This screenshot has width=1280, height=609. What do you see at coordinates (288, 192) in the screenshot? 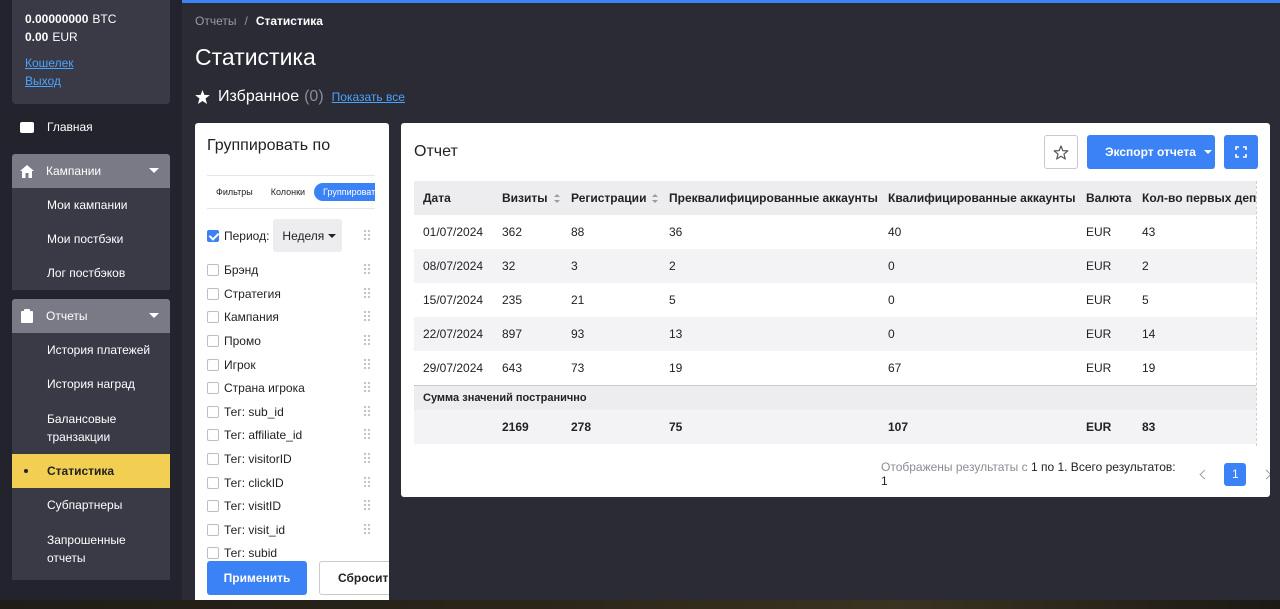
I see `tab-columns: Колонки` at bounding box center [288, 192].